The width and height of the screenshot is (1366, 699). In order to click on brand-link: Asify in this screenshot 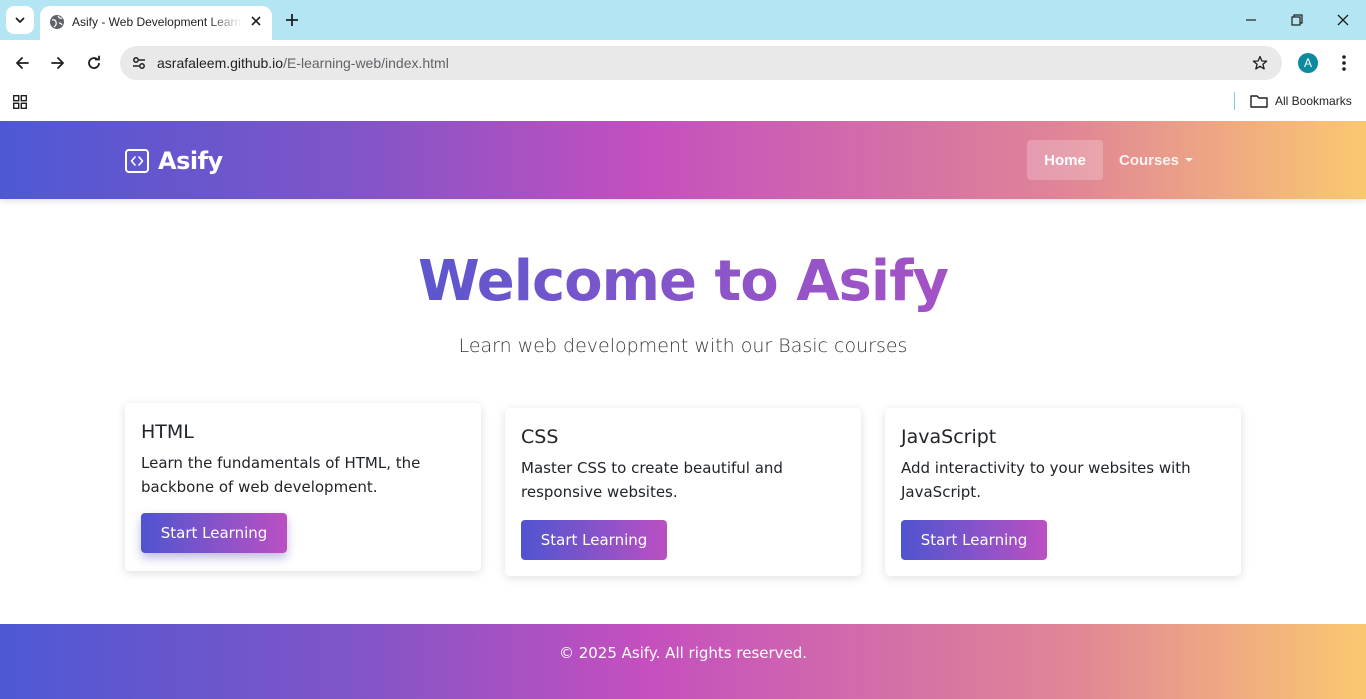, I will do `click(174, 161)`.